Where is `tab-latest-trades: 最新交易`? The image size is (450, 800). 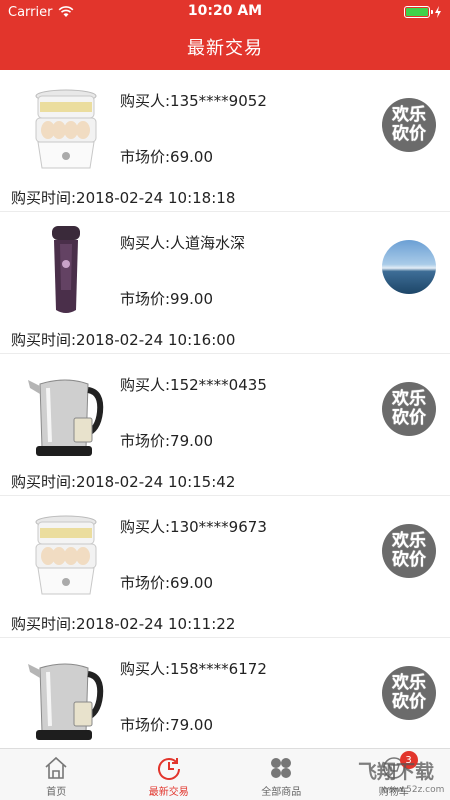 tab-latest-trades: 最新交易 is located at coordinates (169, 774).